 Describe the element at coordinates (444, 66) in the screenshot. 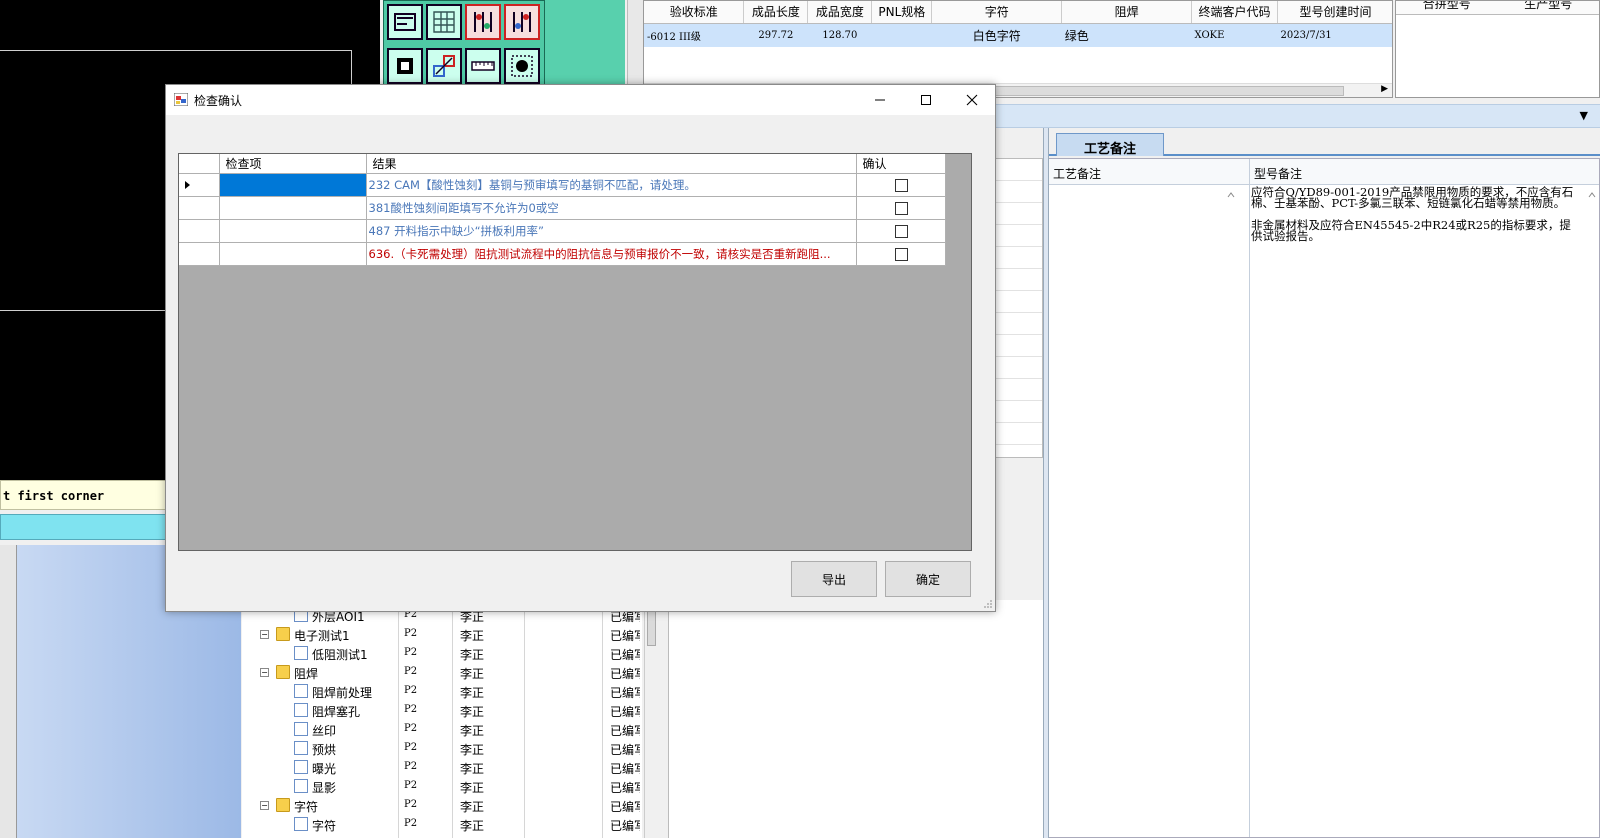

I see `shape-tool-icon` at that location.